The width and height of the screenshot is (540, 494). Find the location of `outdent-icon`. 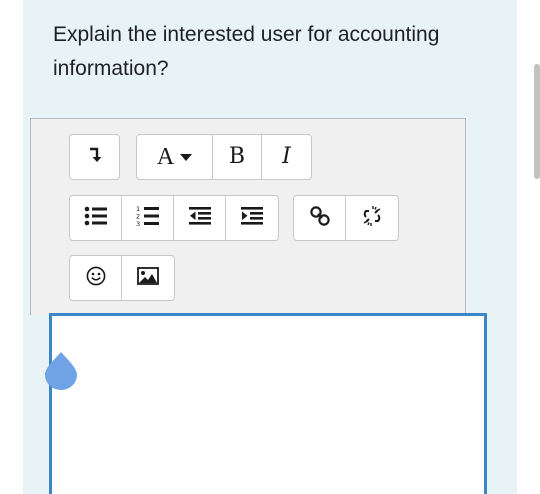

outdent-icon is located at coordinates (199, 218).